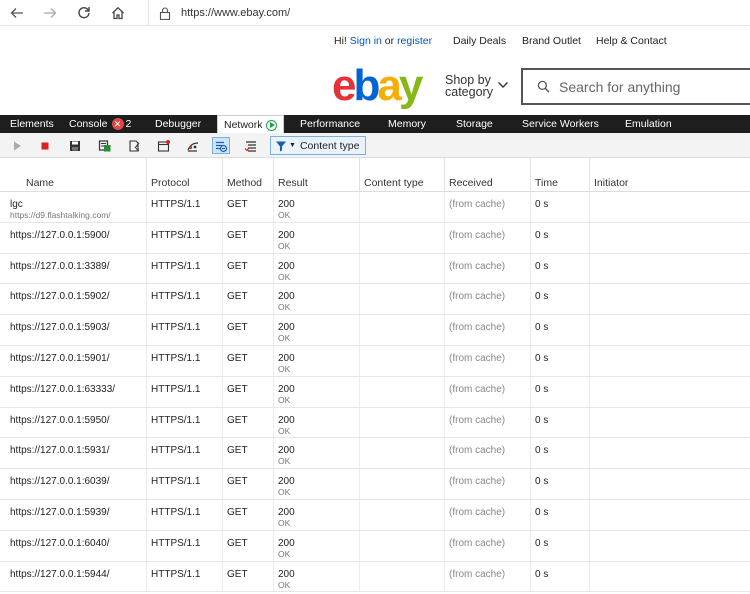  Describe the element at coordinates (316, 175) in the screenshot. I see `column-header-result: Result` at that location.